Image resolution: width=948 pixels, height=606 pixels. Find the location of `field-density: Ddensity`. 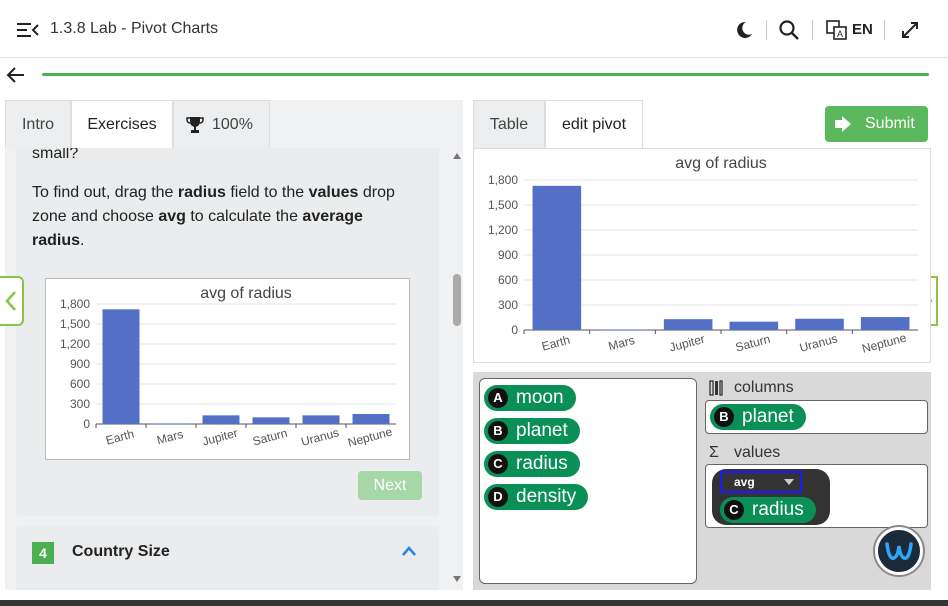

field-density: Ddensity is located at coordinates (536, 497).